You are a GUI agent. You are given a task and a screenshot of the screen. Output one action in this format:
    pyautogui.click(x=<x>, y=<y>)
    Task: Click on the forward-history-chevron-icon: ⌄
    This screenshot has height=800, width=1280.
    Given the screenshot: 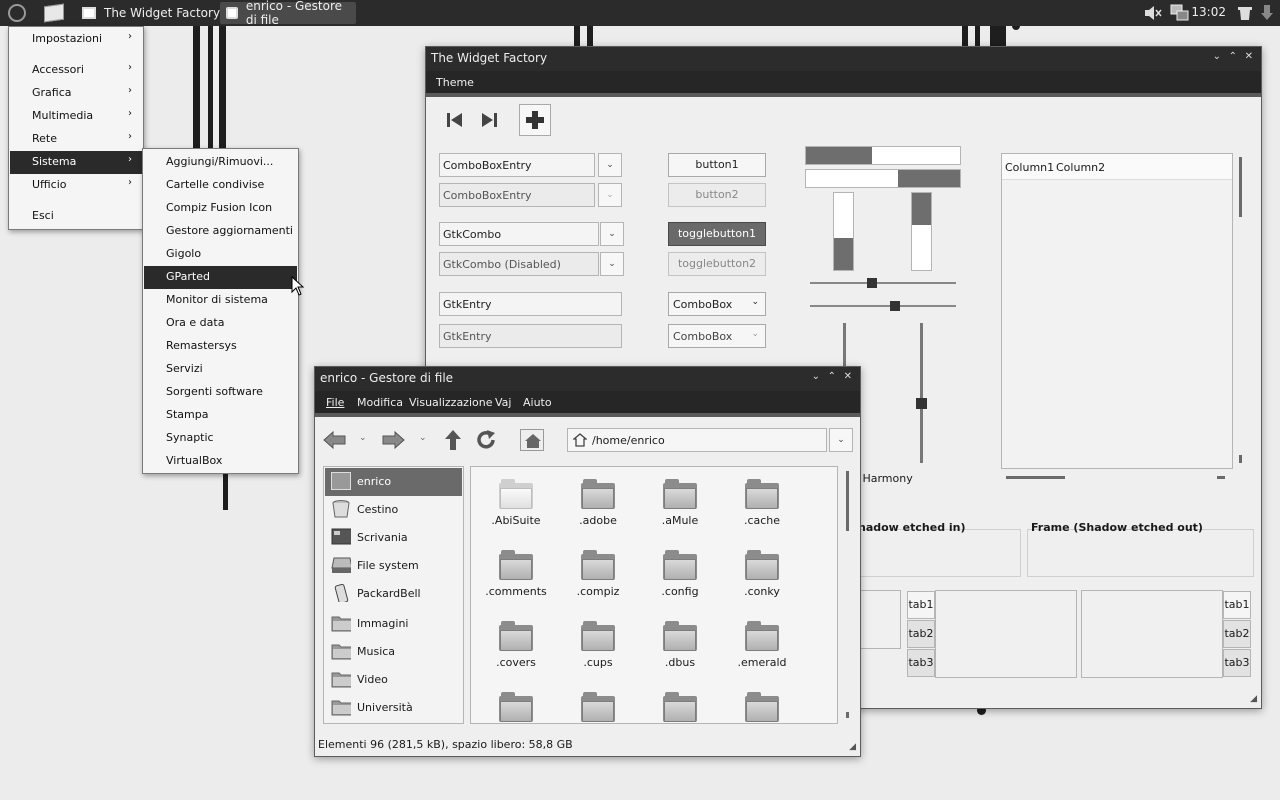 What is the action you would take?
    pyautogui.click(x=423, y=438)
    